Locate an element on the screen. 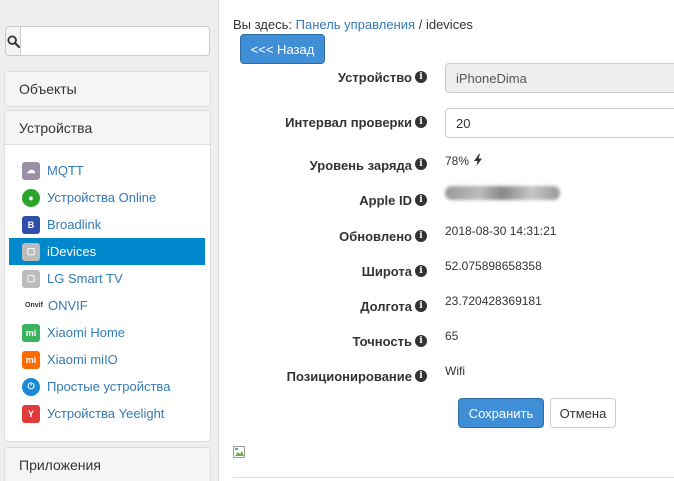 The image size is (674, 481). sidebar-item-device: ● Устройства Online is located at coordinates (107, 197).